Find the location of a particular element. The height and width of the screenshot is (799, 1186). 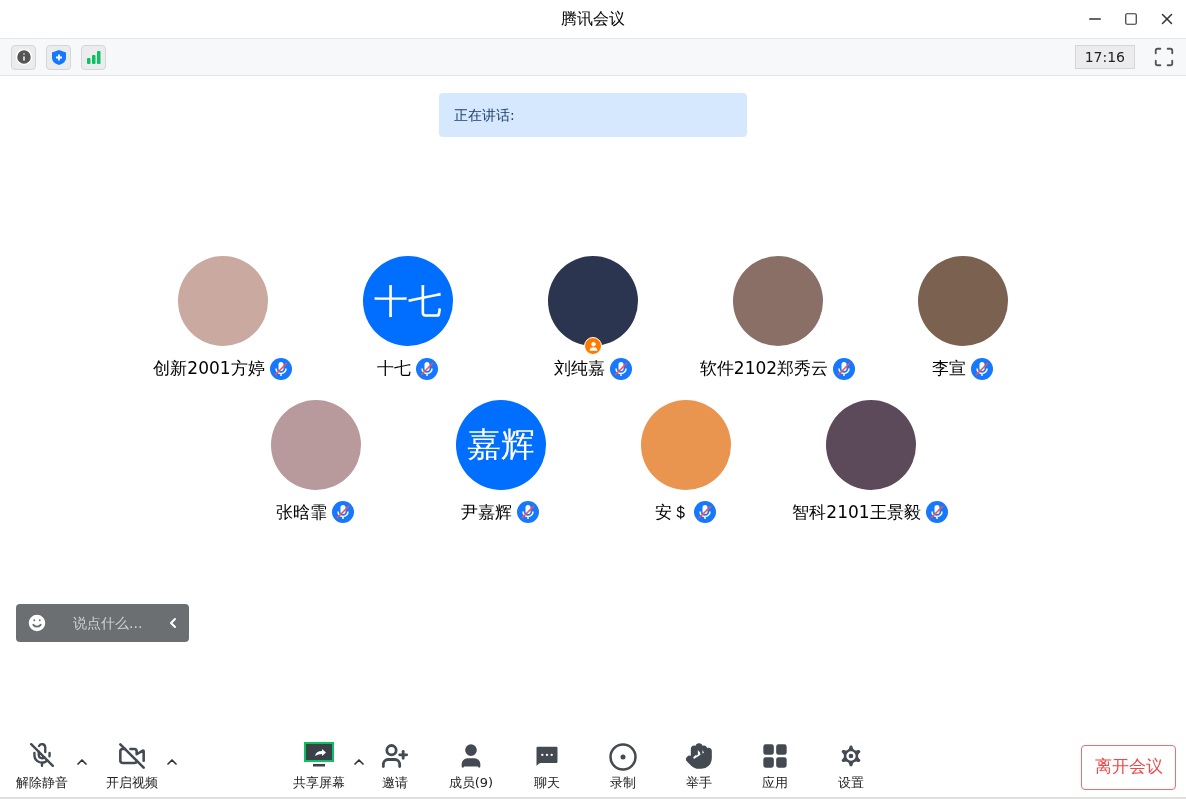

initials-avatar: 嘉辉 is located at coordinates (500, 444).